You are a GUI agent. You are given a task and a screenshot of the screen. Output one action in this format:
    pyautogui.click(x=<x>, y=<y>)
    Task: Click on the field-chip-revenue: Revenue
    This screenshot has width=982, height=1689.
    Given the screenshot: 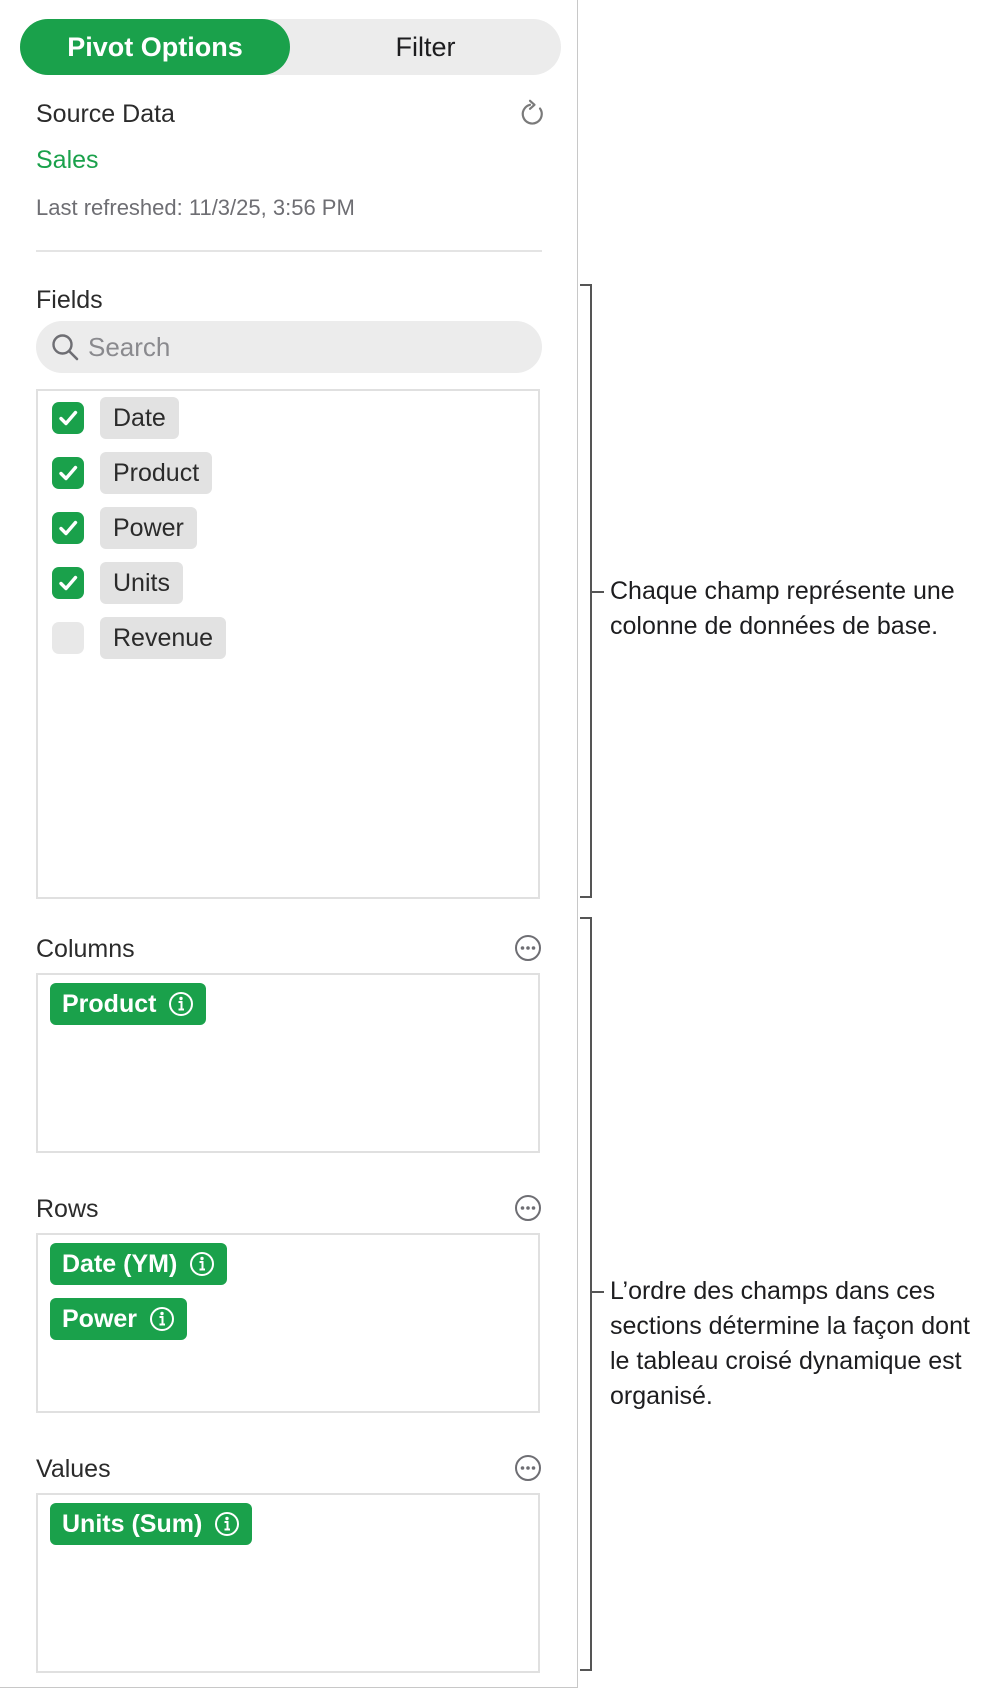 What is the action you would take?
    pyautogui.click(x=163, y=638)
    